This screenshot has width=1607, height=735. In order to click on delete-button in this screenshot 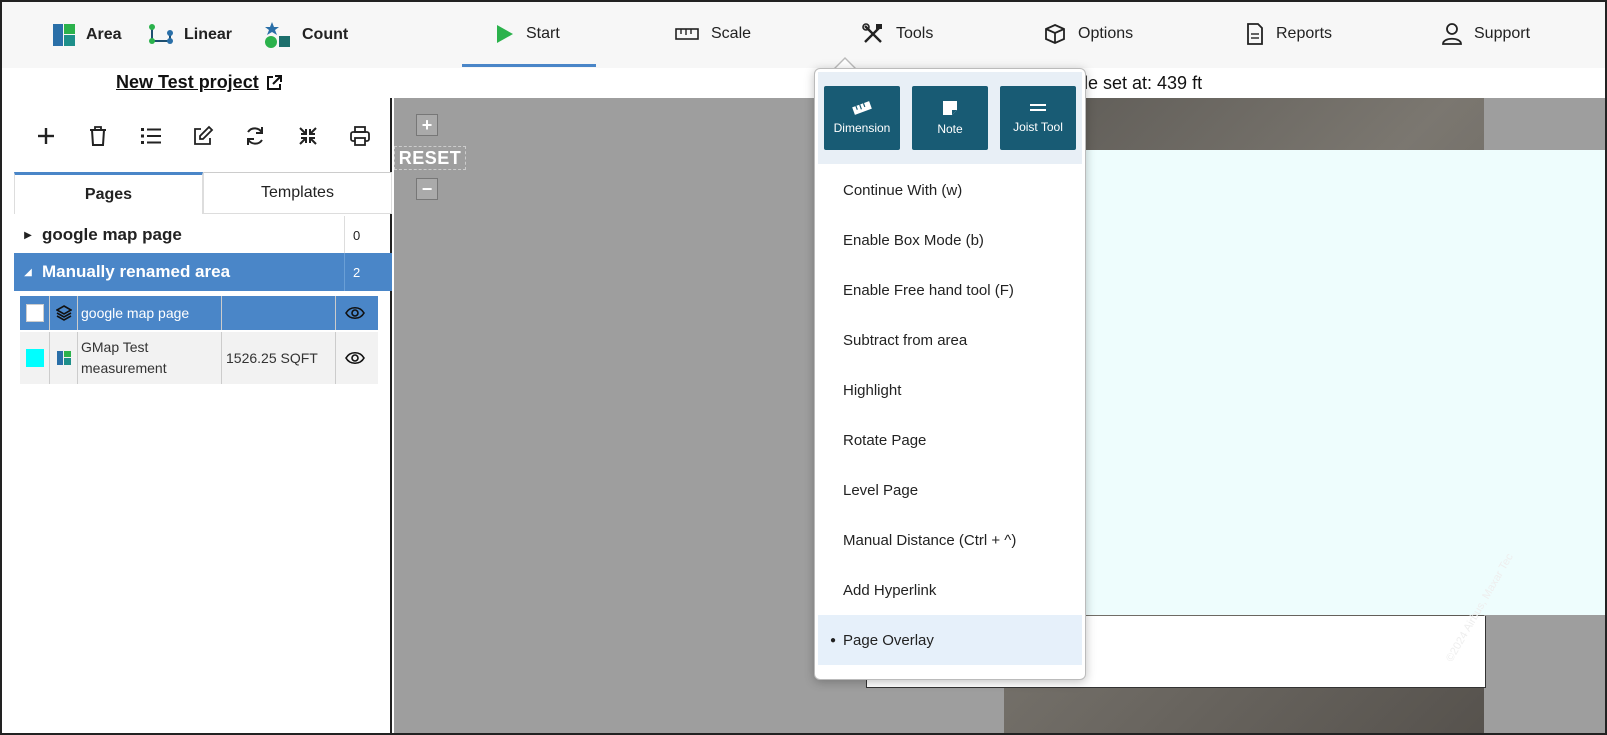, I will do `click(98, 136)`.